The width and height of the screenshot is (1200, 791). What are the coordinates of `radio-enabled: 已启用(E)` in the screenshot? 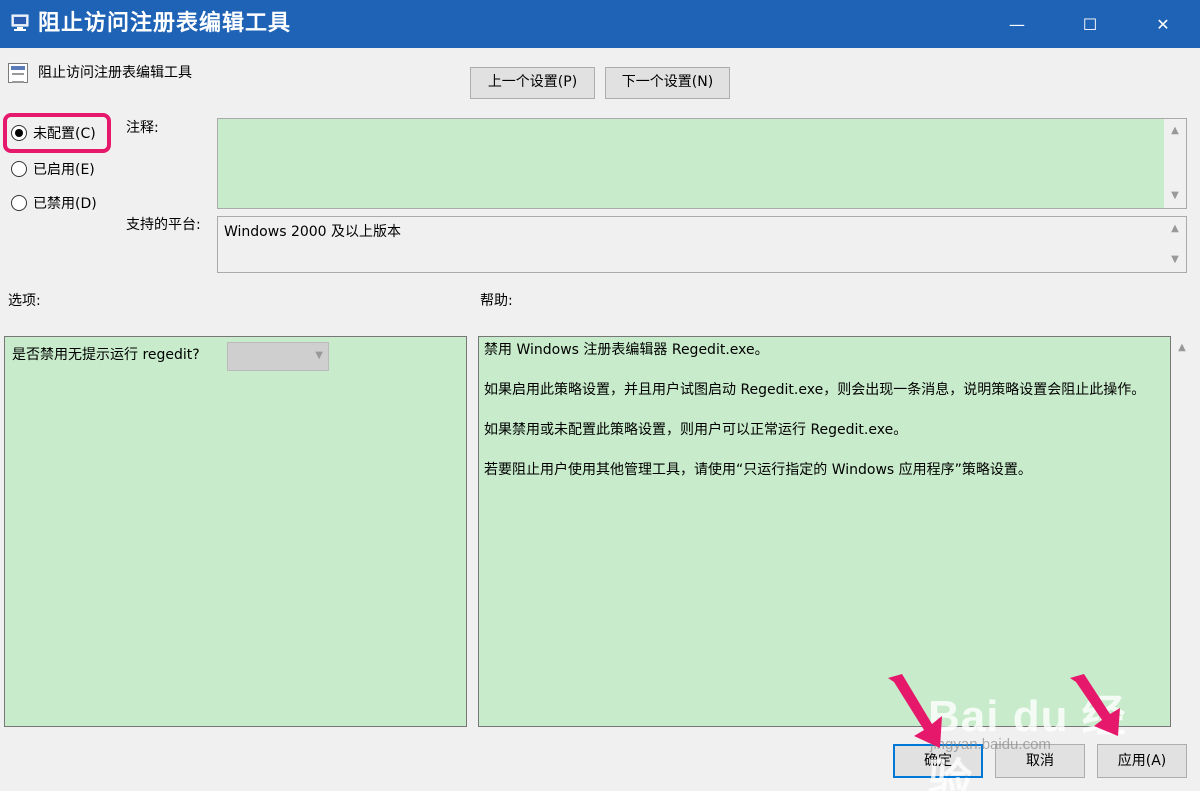 It's located at (53, 169).